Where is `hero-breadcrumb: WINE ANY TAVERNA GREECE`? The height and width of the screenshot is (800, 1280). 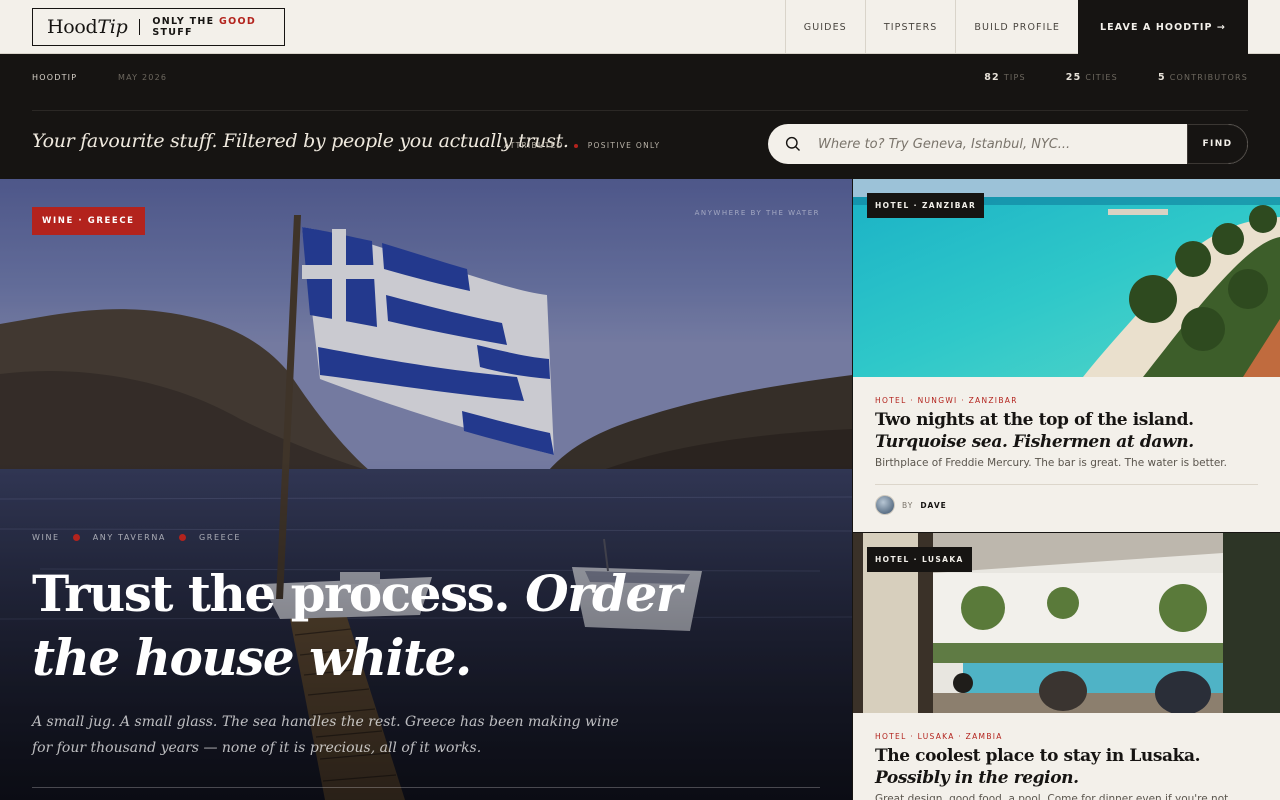 hero-breadcrumb: WINE ANY TAVERNA GREECE is located at coordinates (136, 537).